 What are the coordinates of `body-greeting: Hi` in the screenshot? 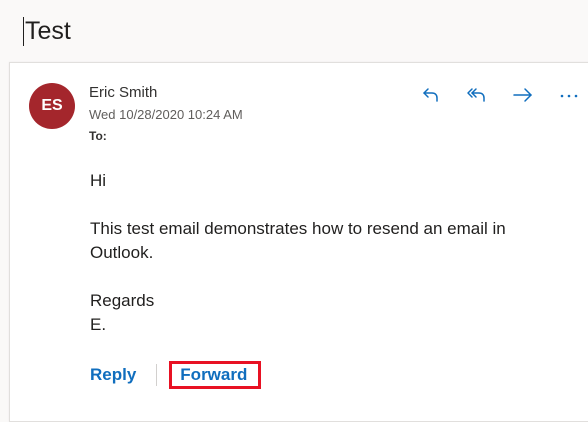 It's located at (98, 180).